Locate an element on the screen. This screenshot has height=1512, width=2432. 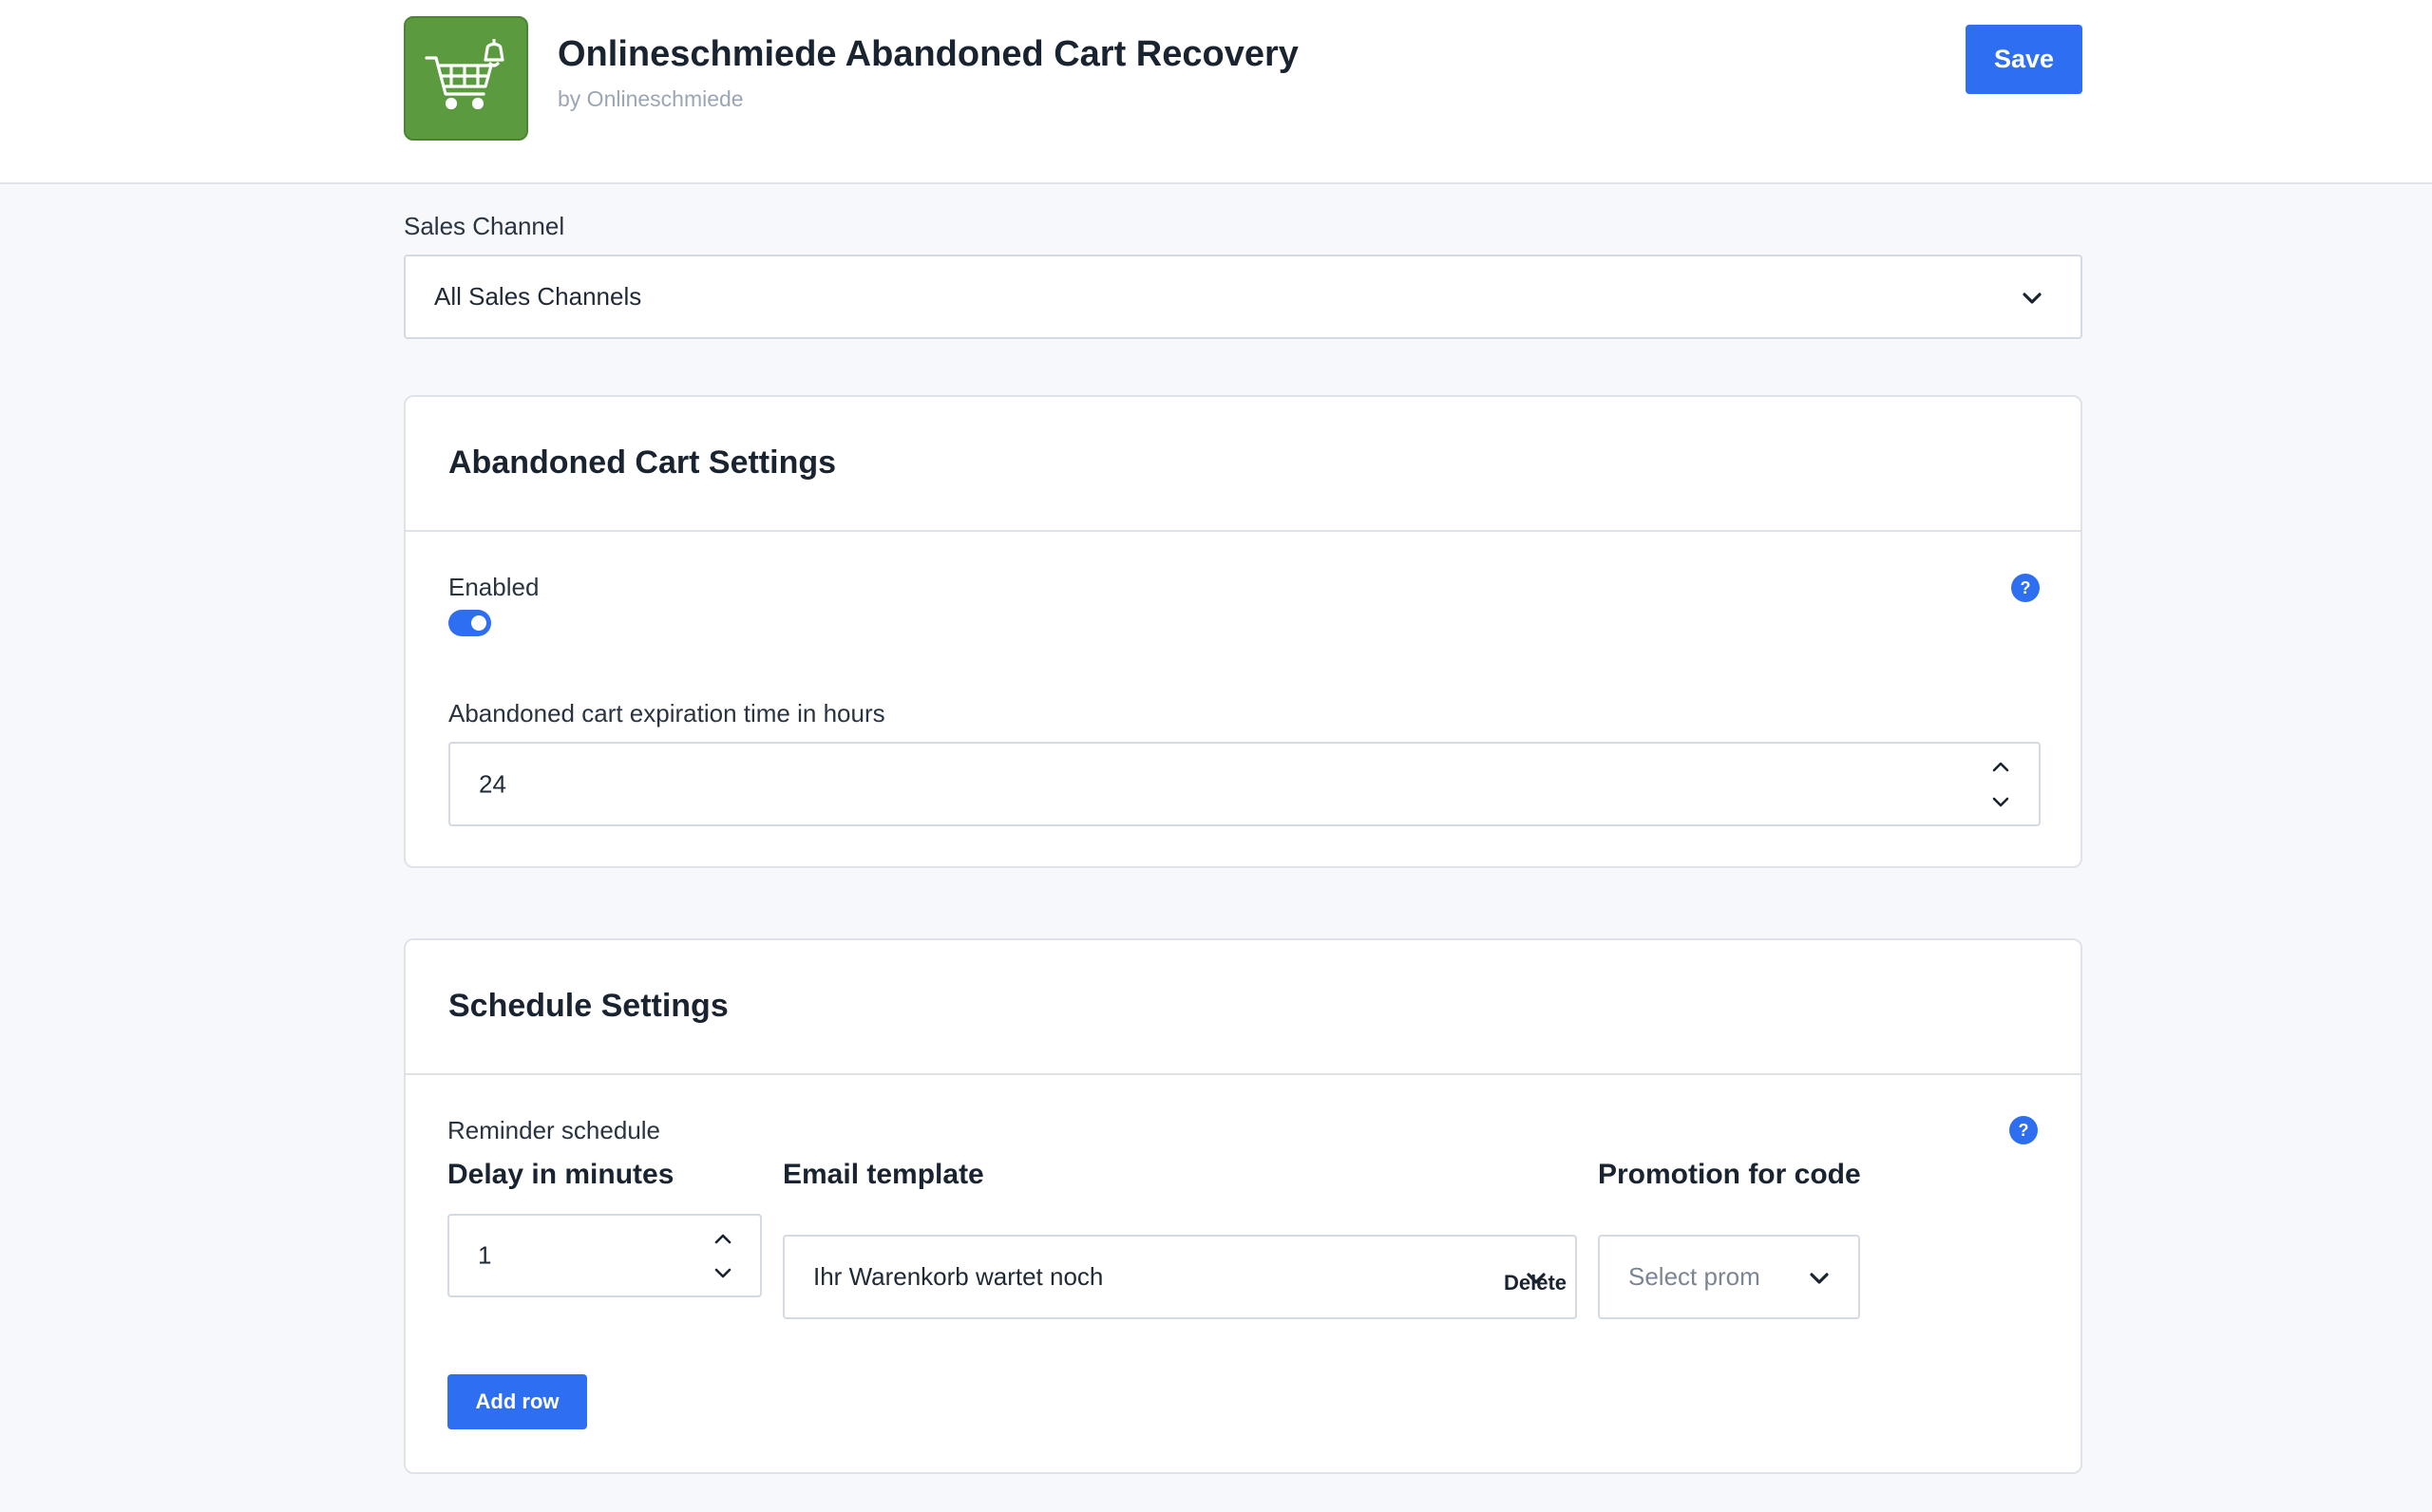
add-row-button: Add row is located at coordinates (517, 1401).